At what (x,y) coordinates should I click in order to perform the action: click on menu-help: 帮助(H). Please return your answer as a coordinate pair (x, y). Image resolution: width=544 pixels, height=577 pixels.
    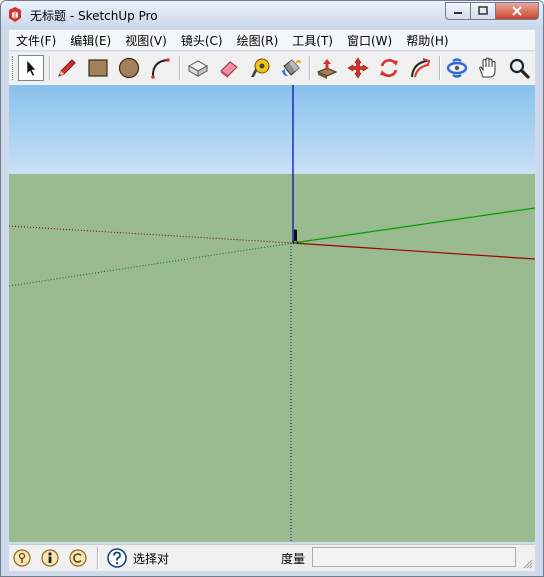
    Looking at the image, I should click on (427, 40).